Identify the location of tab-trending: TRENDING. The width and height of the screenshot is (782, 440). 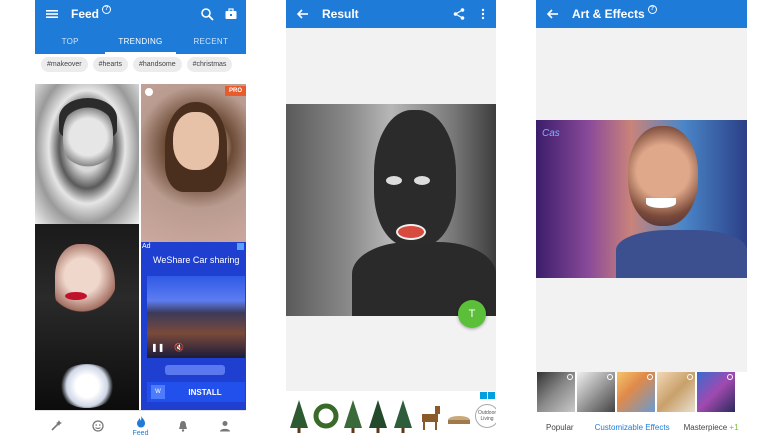
(140, 41).